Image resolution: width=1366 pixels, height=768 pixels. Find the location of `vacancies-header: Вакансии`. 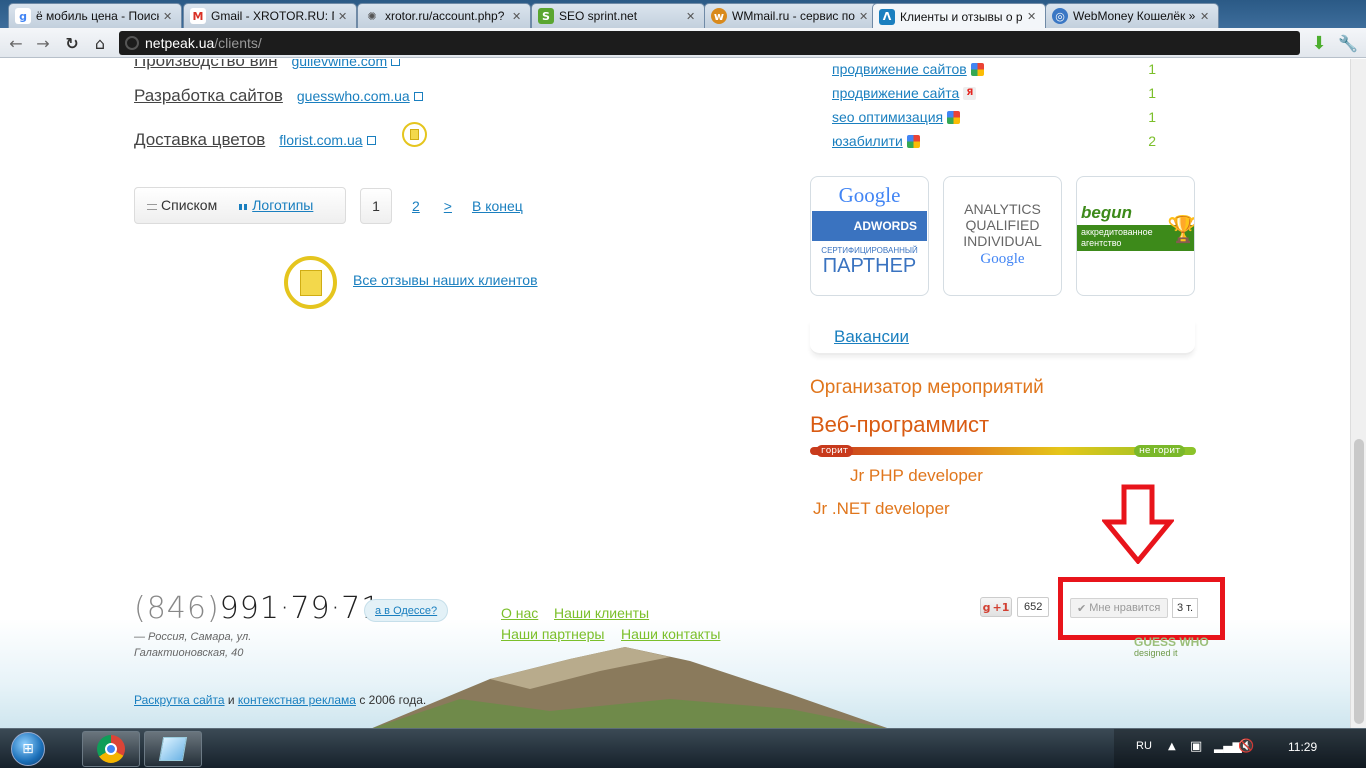

vacancies-header: Вакансии is located at coordinates (1002, 338).